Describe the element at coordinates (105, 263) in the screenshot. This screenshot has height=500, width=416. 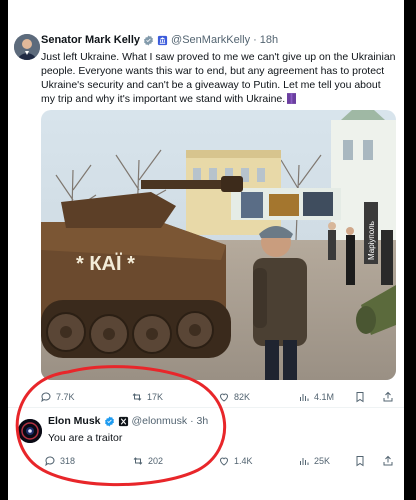
I see `tank-graffiti-text: * КАЇ *` at that location.